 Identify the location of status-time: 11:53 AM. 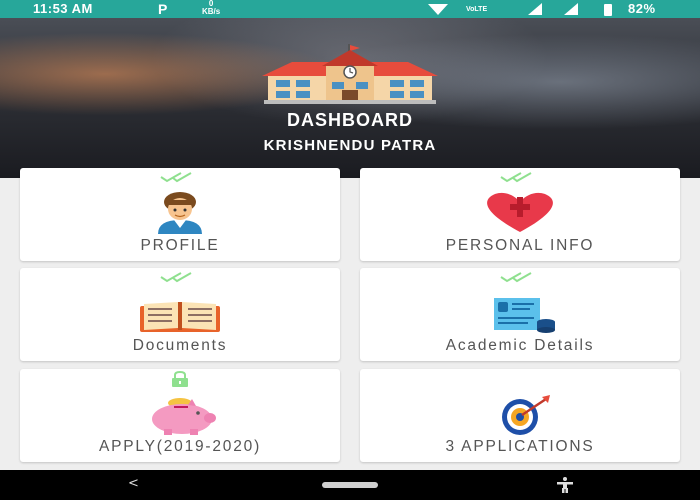
(63, 8).